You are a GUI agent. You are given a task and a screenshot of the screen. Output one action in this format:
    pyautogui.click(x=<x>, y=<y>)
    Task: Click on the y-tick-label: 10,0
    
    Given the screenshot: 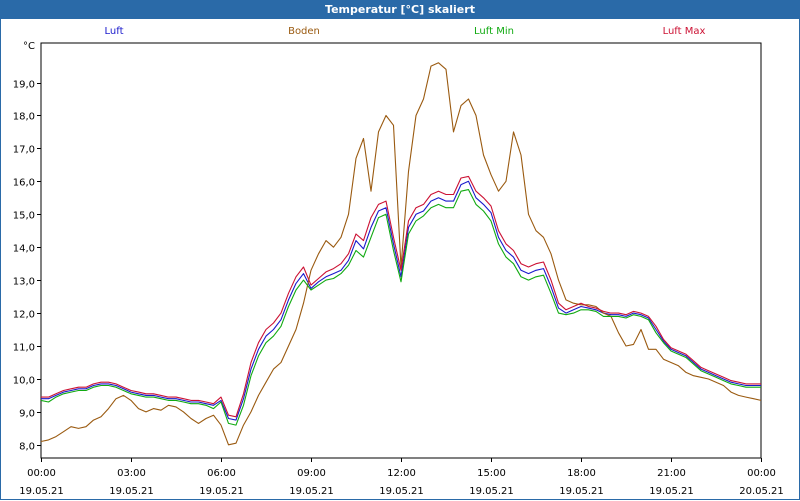 What is the action you would take?
    pyautogui.click(x=24, y=381)
    